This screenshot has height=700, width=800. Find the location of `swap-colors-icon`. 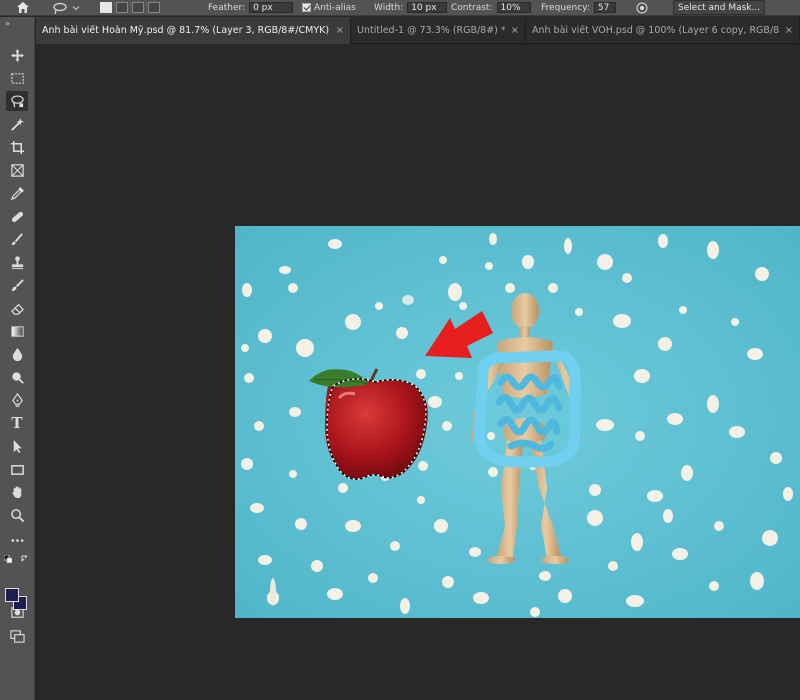

swap-colors-icon is located at coordinates (25, 559).